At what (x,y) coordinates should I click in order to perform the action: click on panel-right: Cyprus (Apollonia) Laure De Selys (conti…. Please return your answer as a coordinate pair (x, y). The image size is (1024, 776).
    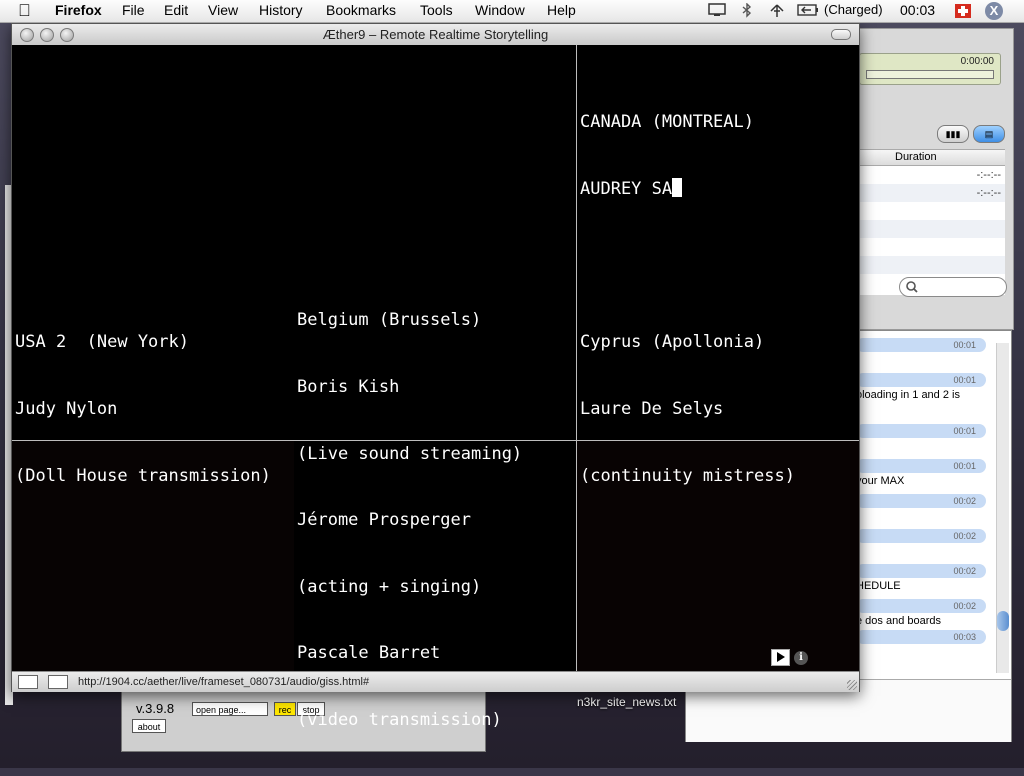
    Looking at the image, I should click on (687, 409).